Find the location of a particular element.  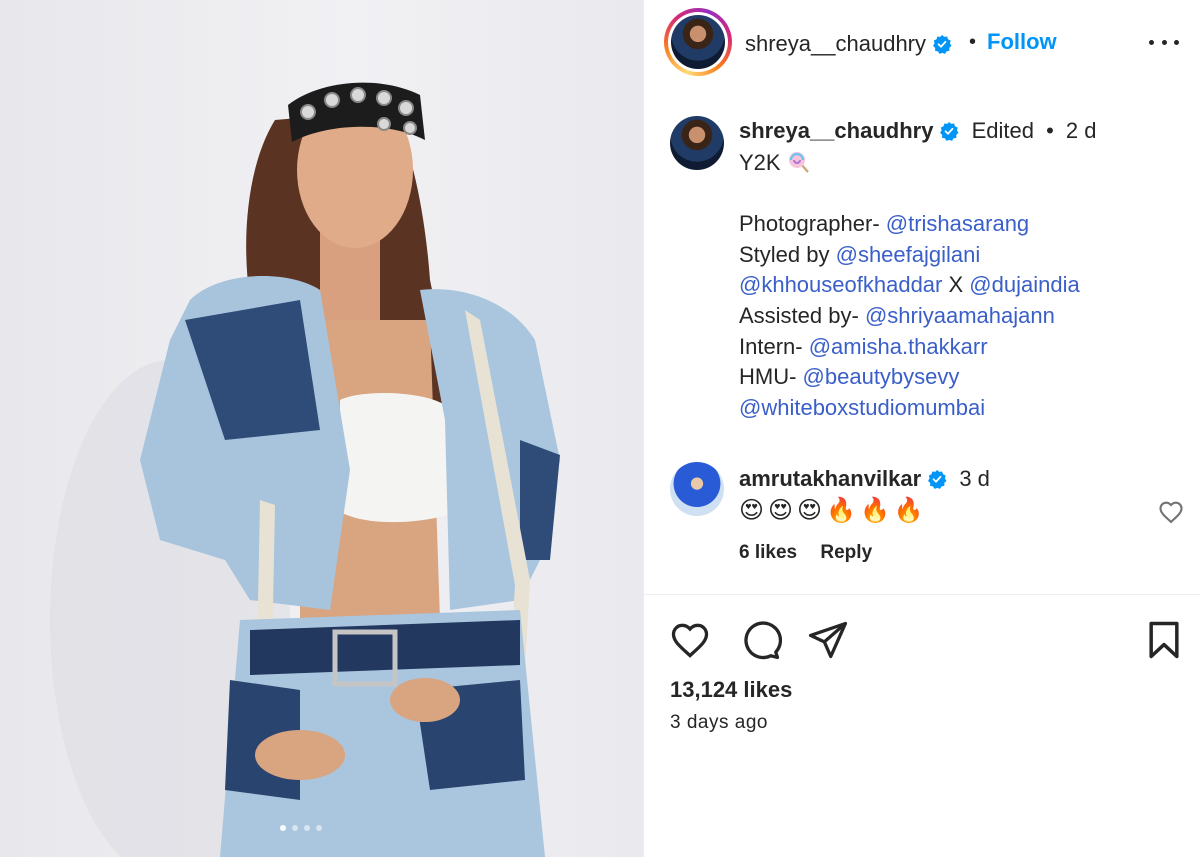

lollipop-emoji-icon is located at coordinates (798, 162).